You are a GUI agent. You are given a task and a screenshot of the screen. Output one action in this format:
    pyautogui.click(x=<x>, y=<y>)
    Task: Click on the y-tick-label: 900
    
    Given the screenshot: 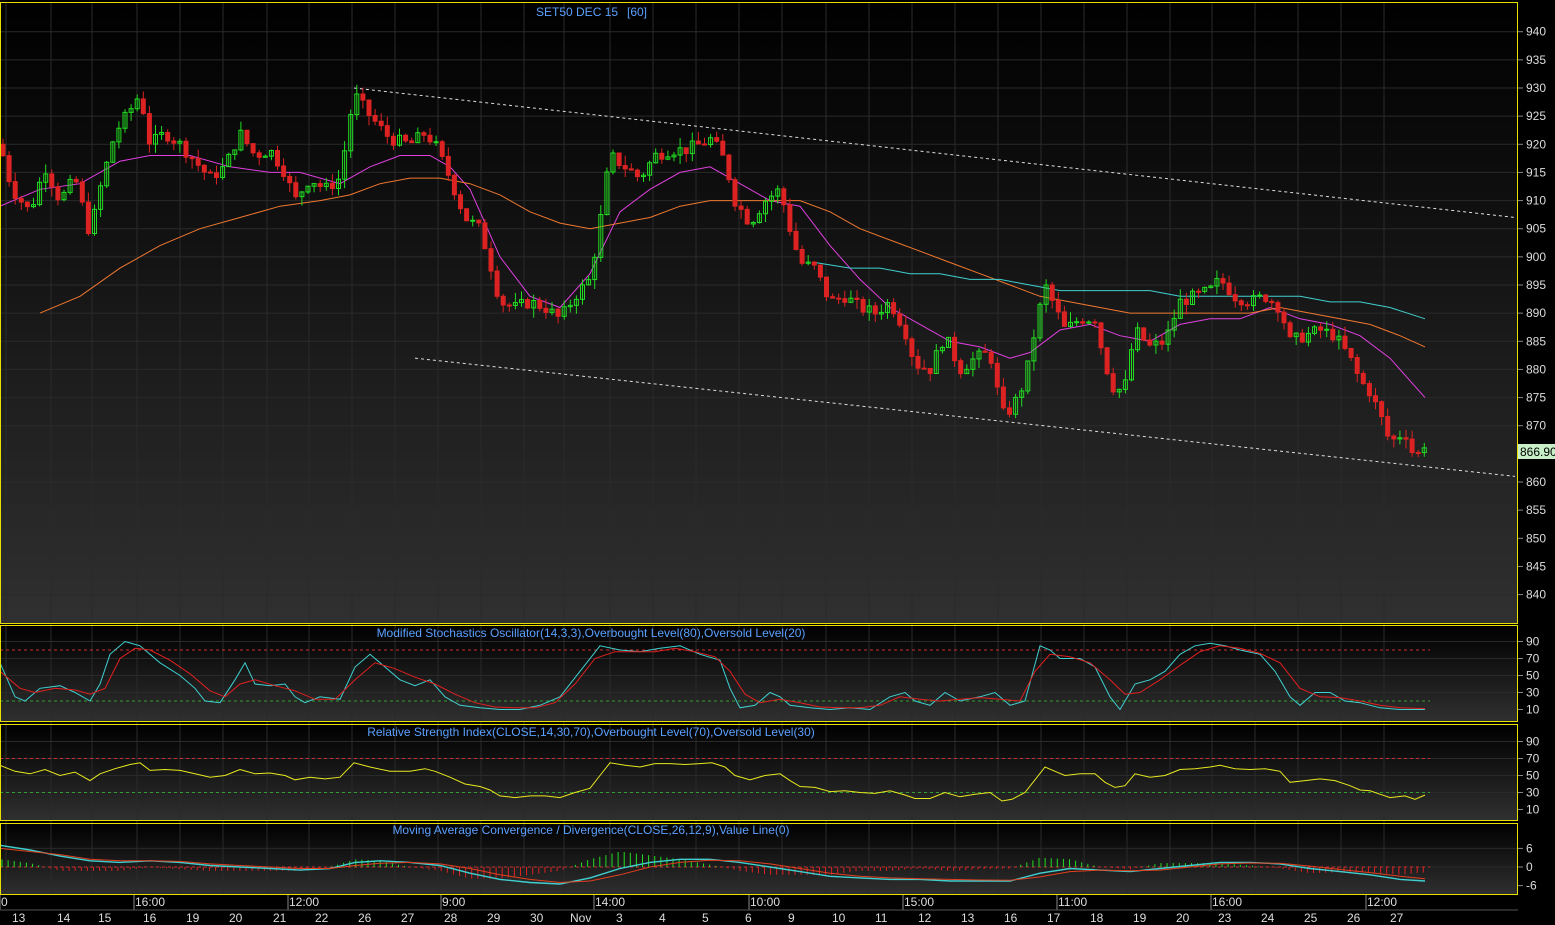 What is the action you would take?
    pyautogui.click(x=1536, y=257)
    